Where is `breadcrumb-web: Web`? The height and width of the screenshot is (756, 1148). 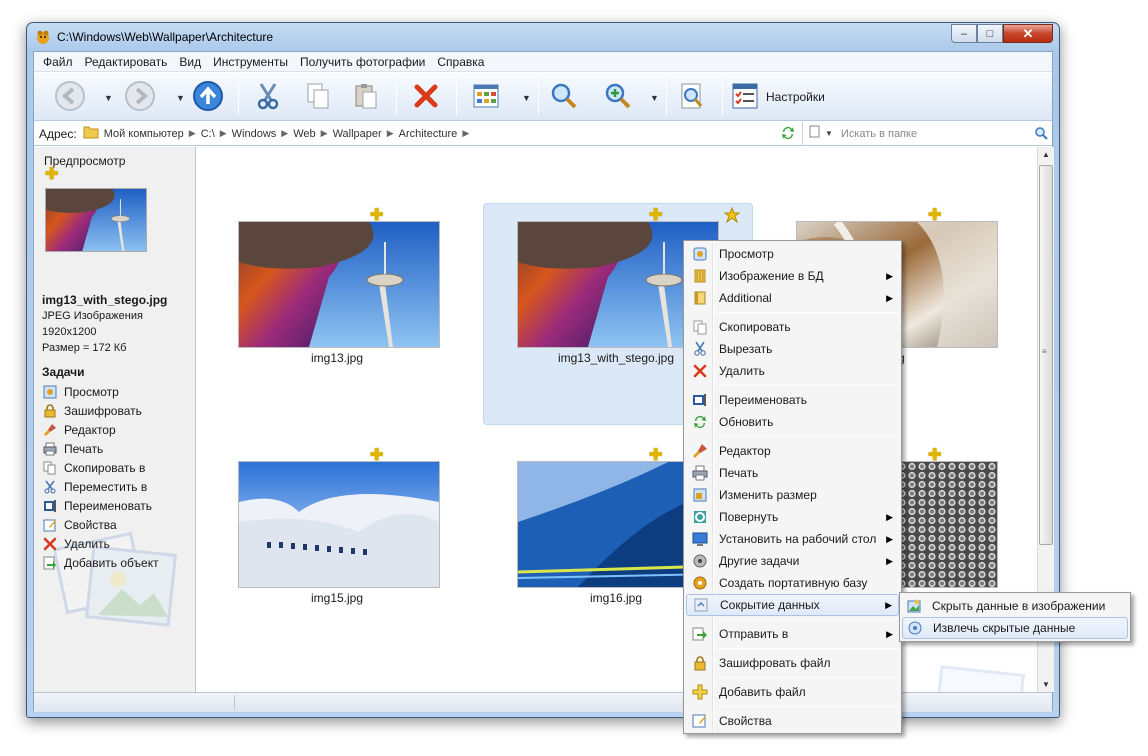 breadcrumb-web: Web is located at coordinates (304, 134).